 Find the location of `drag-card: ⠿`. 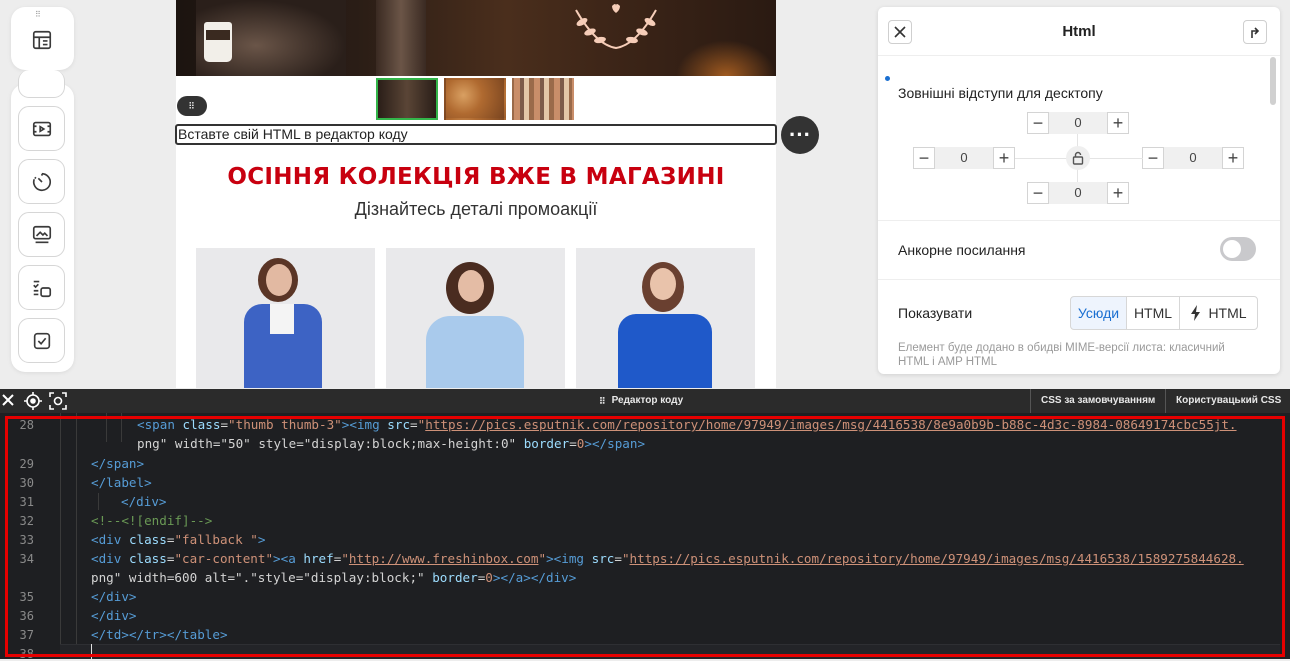

drag-card: ⠿ is located at coordinates (42, 38).